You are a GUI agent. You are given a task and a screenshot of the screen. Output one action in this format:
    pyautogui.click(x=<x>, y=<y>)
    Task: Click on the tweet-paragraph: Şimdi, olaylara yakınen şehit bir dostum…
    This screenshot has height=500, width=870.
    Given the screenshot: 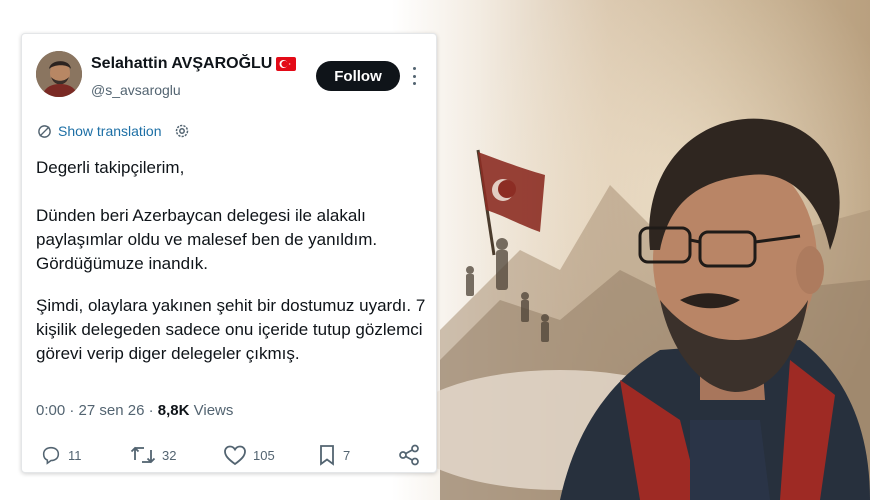 What is the action you would take?
    pyautogui.click(x=231, y=329)
    